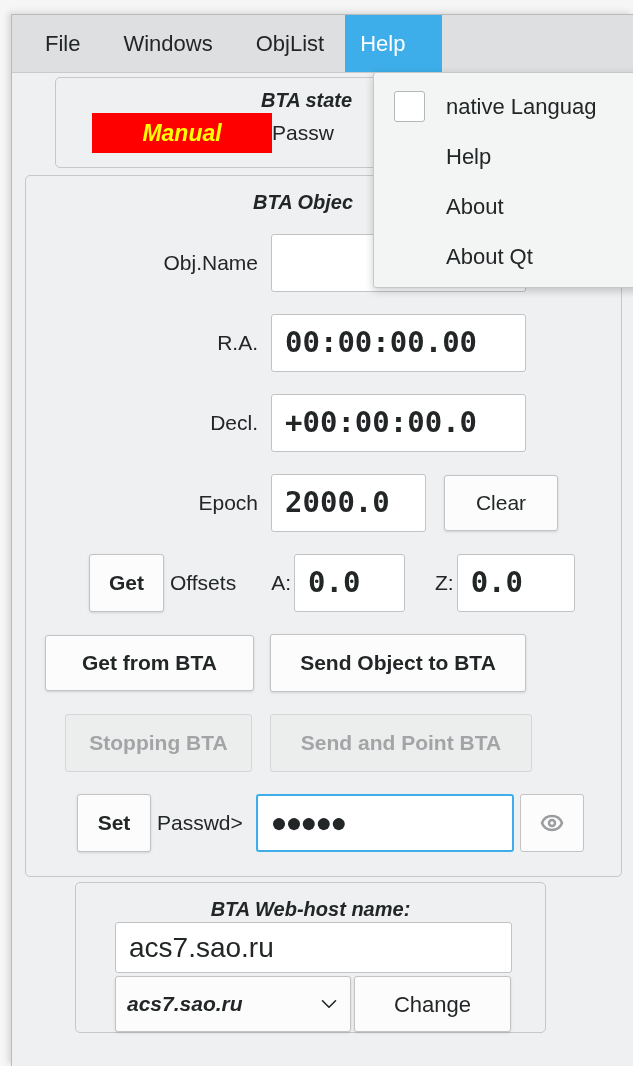 This screenshot has width=633, height=1066. What do you see at coordinates (444, 583) in the screenshot?
I see `field-label: Z:` at bounding box center [444, 583].